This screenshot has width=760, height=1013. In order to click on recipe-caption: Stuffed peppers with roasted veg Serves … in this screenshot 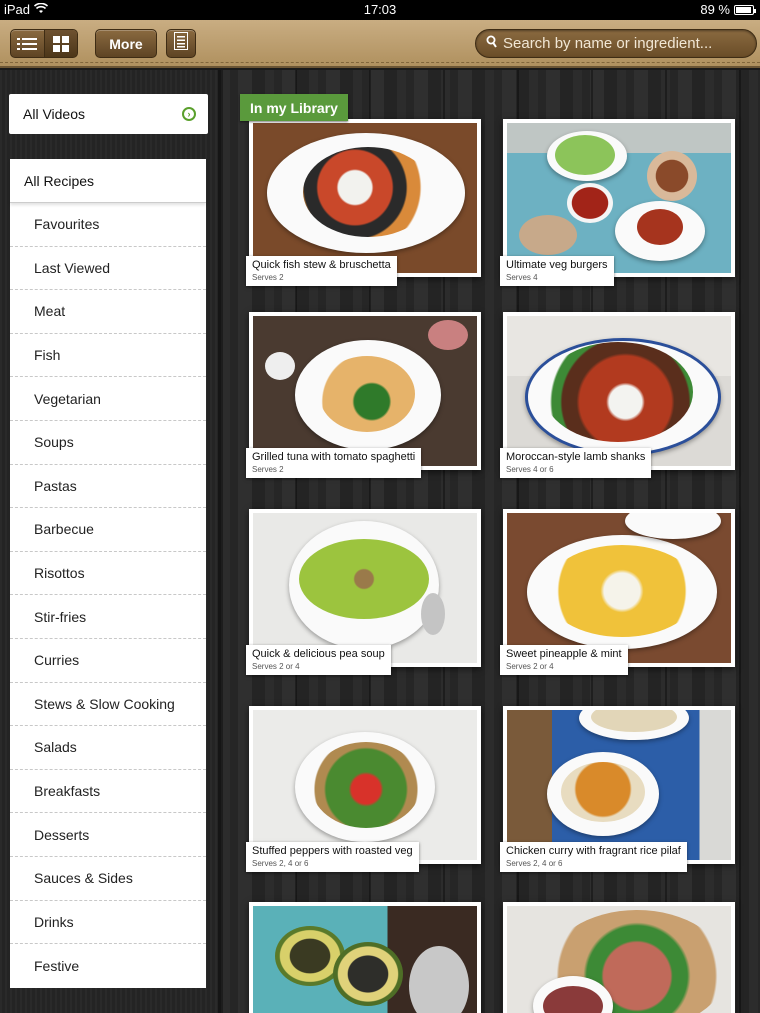, I will do `click(332, 857)`.